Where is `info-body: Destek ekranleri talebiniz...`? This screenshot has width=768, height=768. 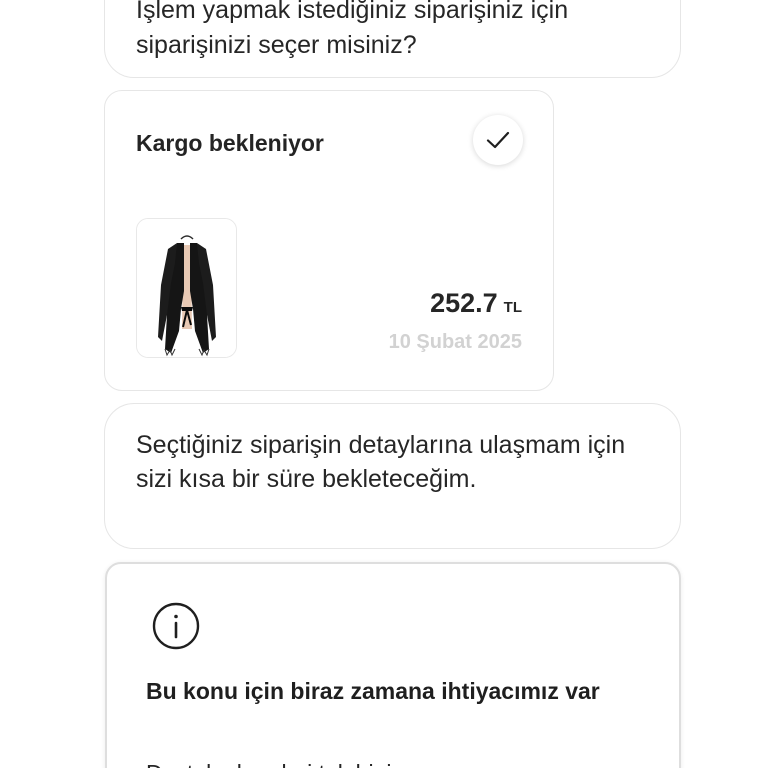
info-body: Destek ekranleri talebiniz... is located at coordinates (396, 763).